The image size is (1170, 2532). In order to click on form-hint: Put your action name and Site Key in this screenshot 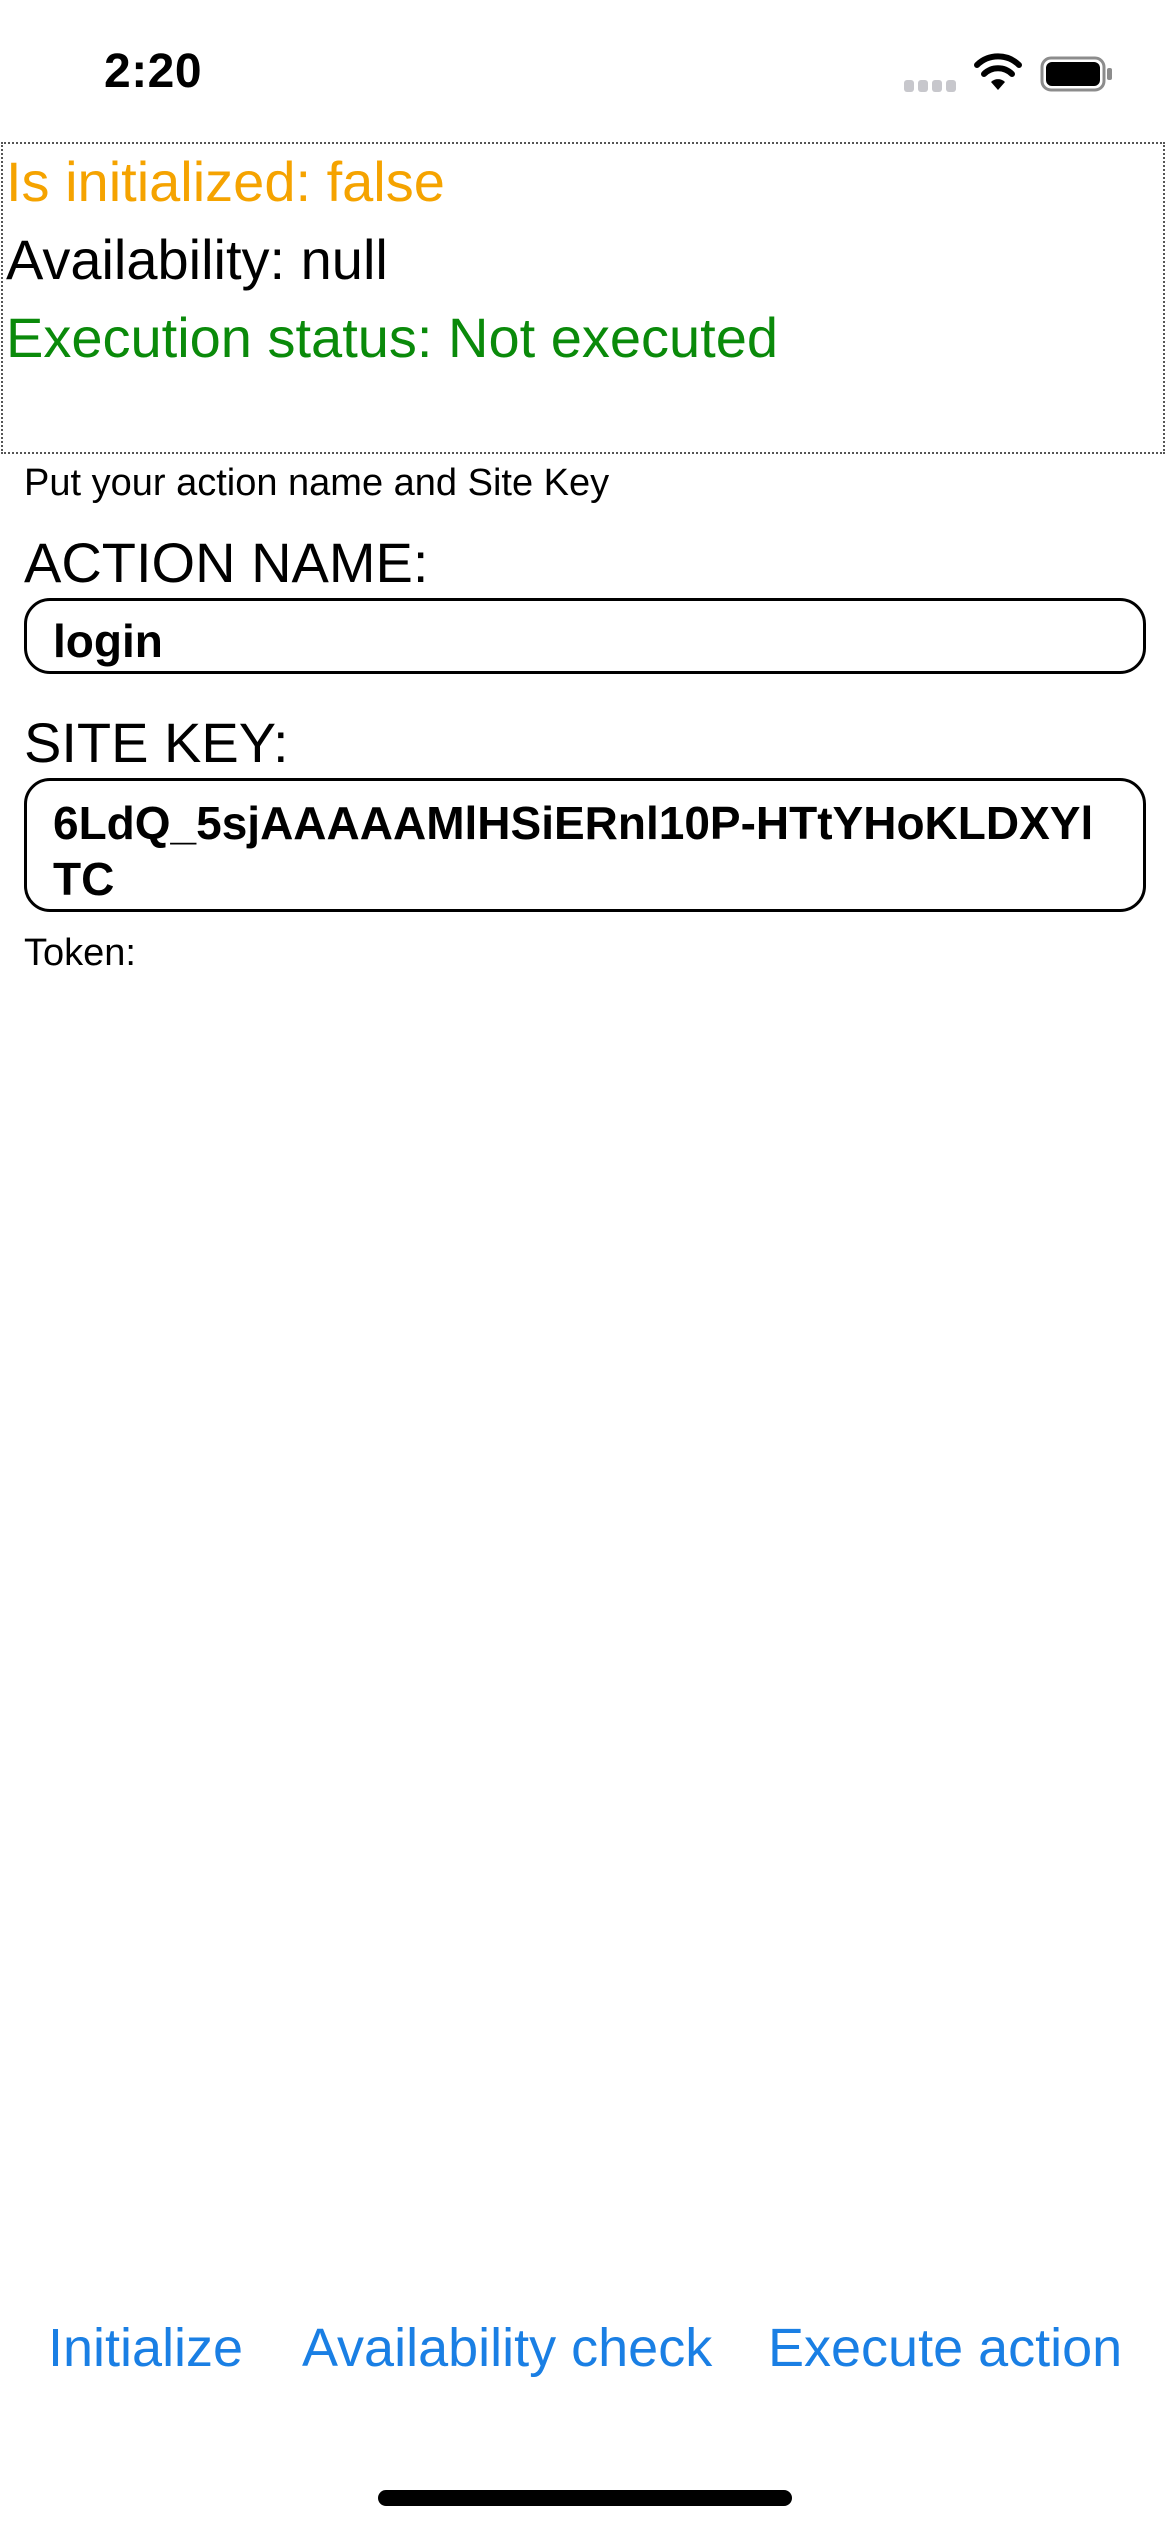, I will do `click(317, 483)`.